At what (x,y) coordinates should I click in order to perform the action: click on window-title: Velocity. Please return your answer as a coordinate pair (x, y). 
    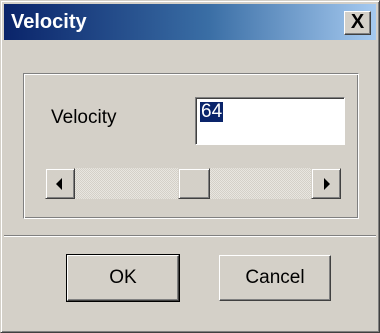
    Looking at the image, I should click on (49, 22).